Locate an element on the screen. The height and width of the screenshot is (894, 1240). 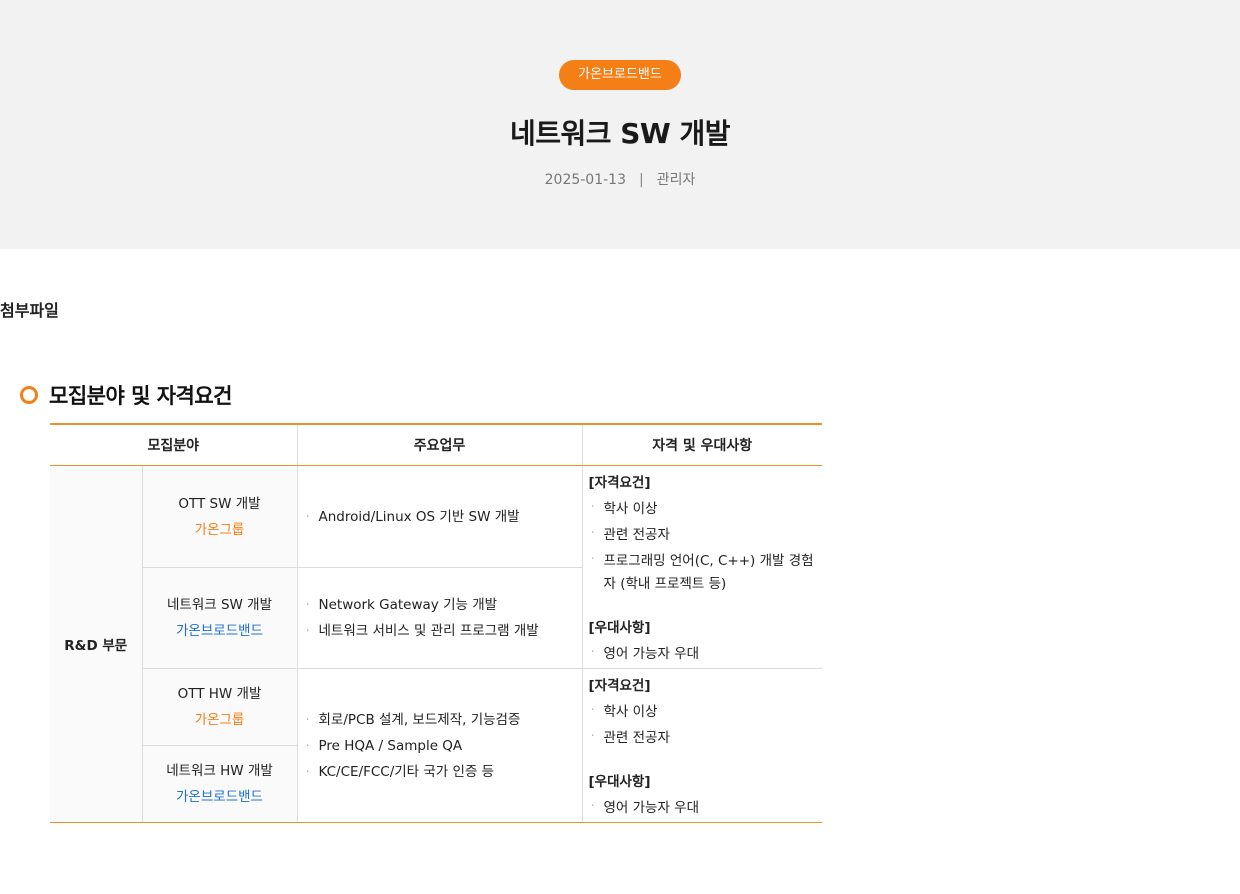
duty-item: 네트워크 서비스 및 관리 프로그램 개발 is located at coordinates (444, 631).